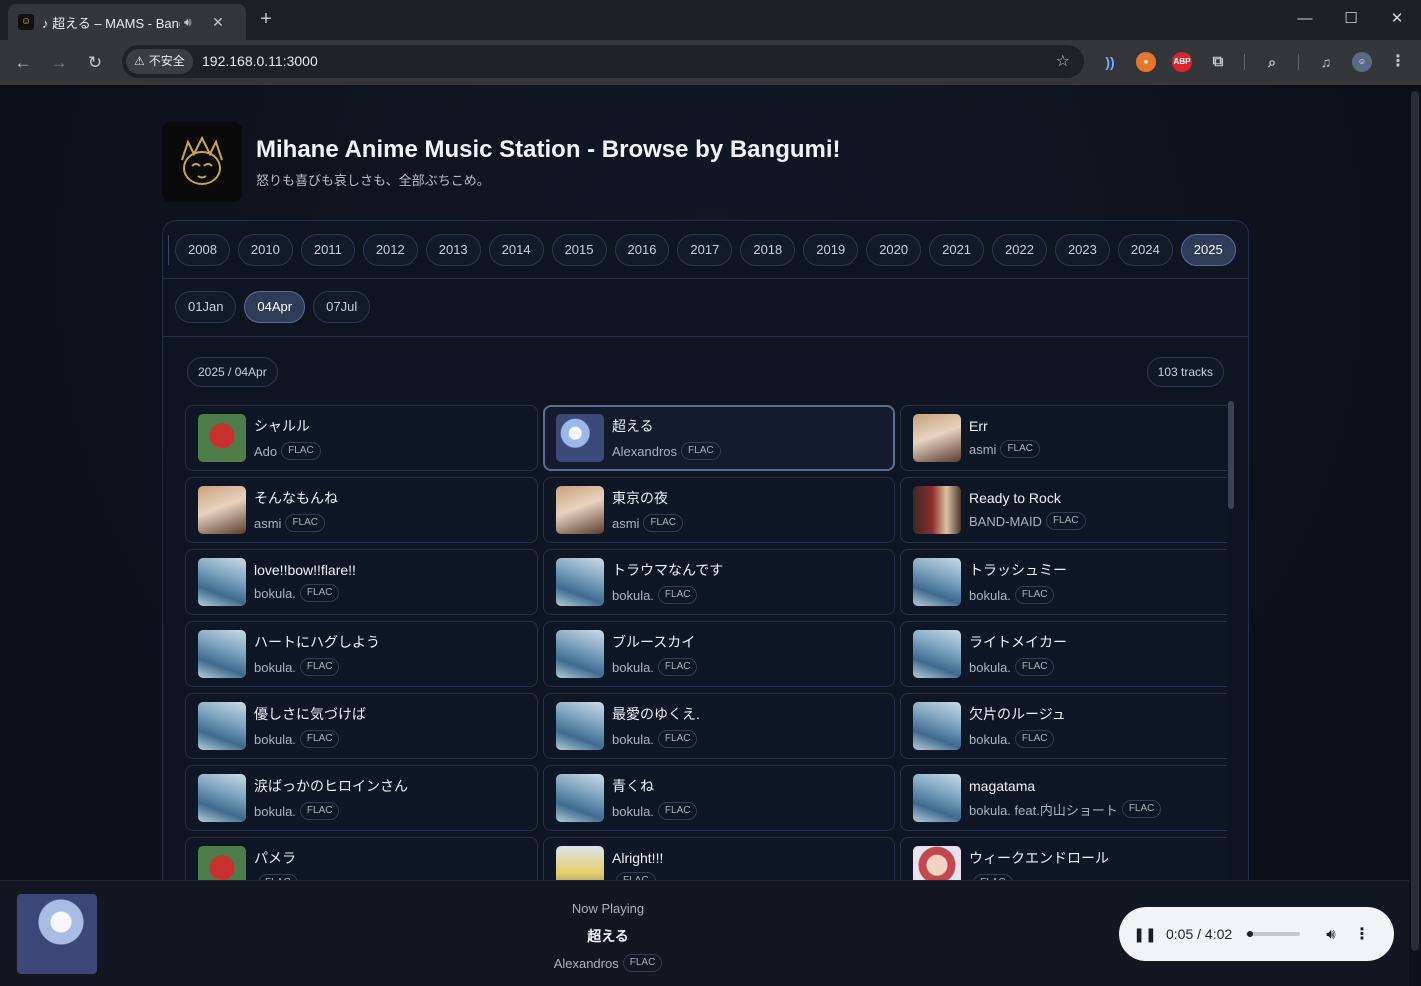  Describe the element at coordinates (719, 798) in the screenshot. I see `track-card: 青くね bokula. FLAC` at that location.